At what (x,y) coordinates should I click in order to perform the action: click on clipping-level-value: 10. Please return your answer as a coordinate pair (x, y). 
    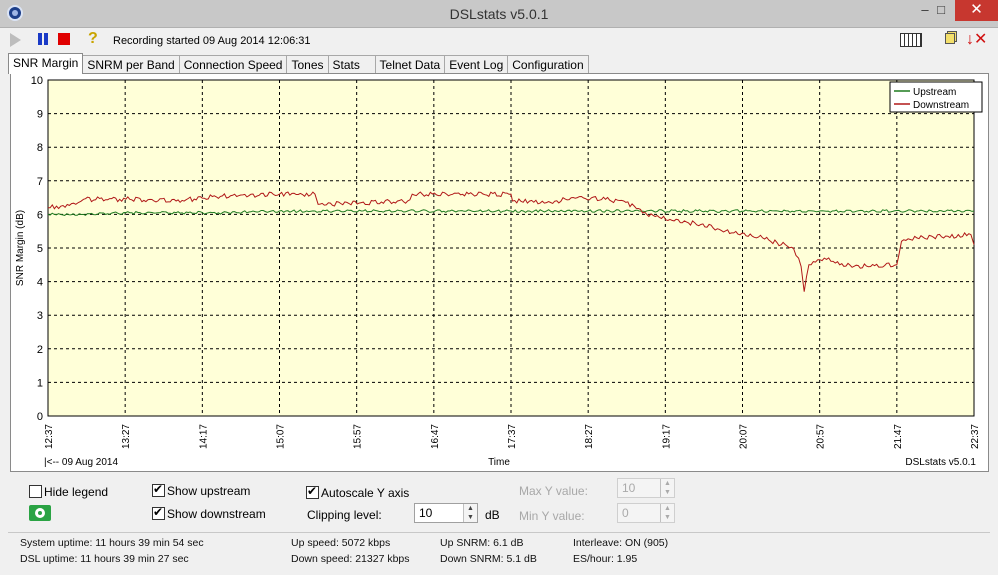
    Looking at the image, I should click on (425, 513).